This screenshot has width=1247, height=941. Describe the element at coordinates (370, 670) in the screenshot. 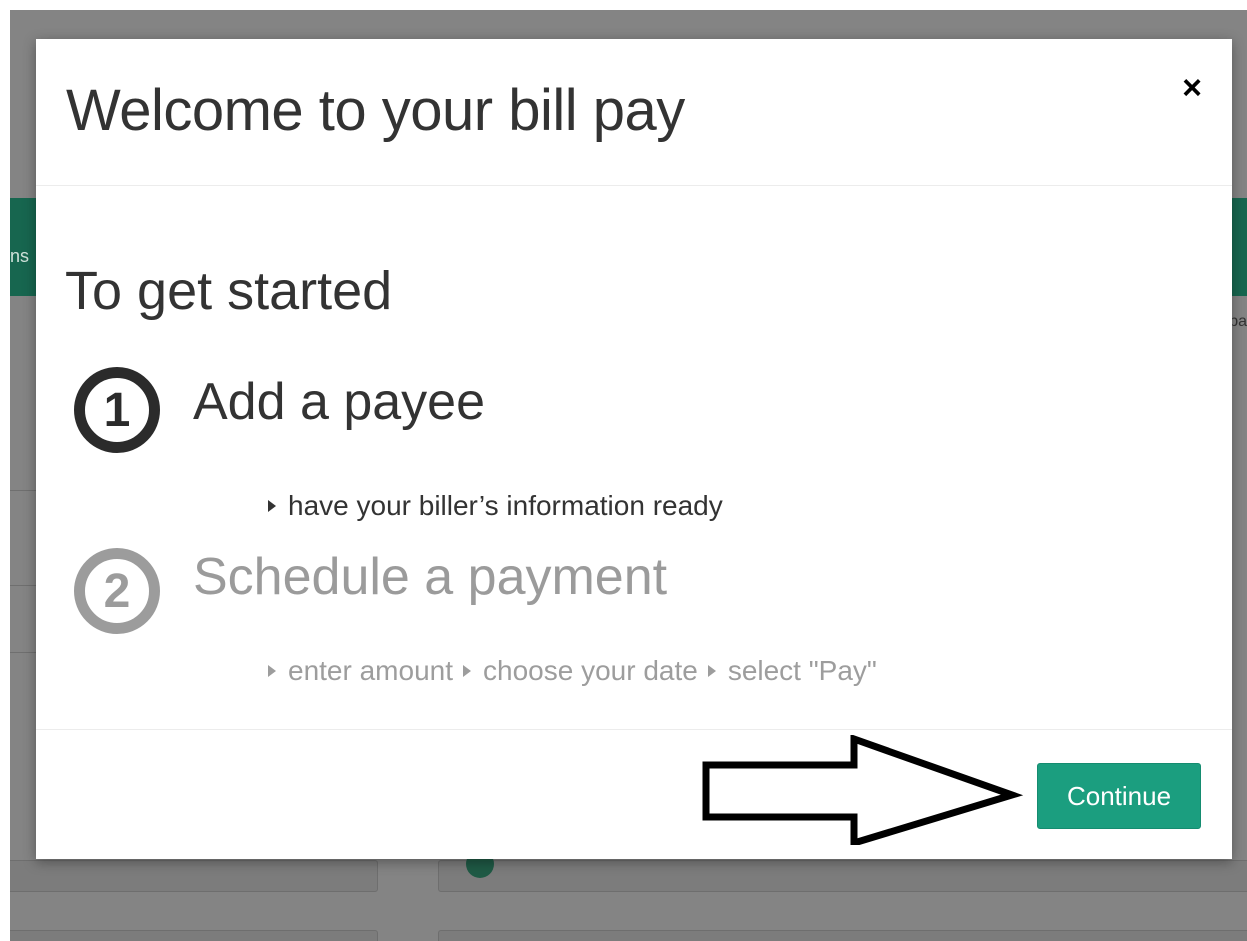

I see `step-2-hint-amount: enter amount` at that location.